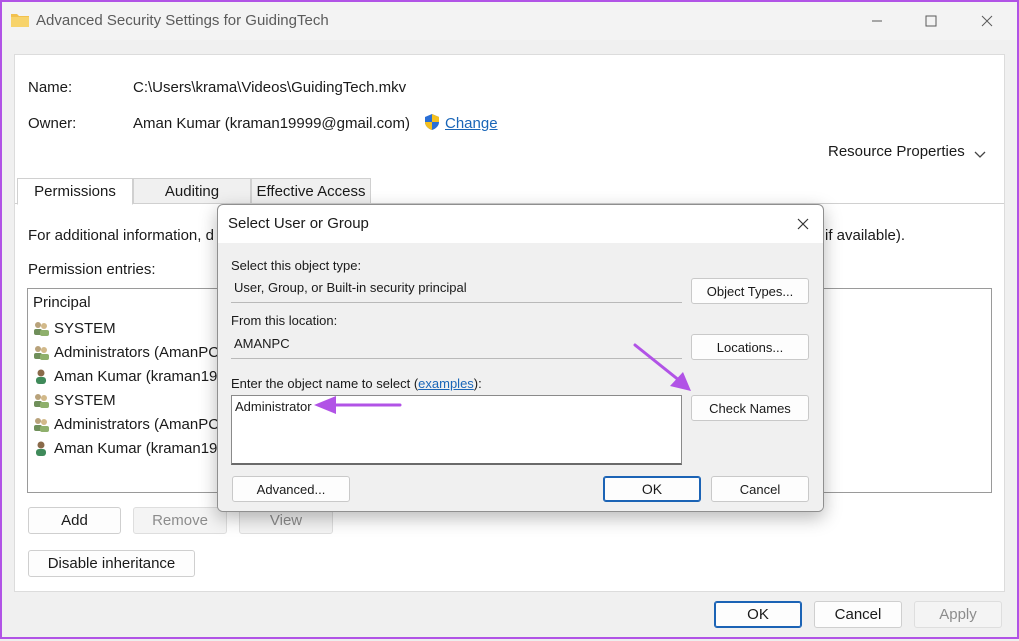 This screenshot has height=641, width=1019. What do you see at coordinates (50, 87) in the screenshot?
I see `name-label: Name:` at bounding box center [50, 87].